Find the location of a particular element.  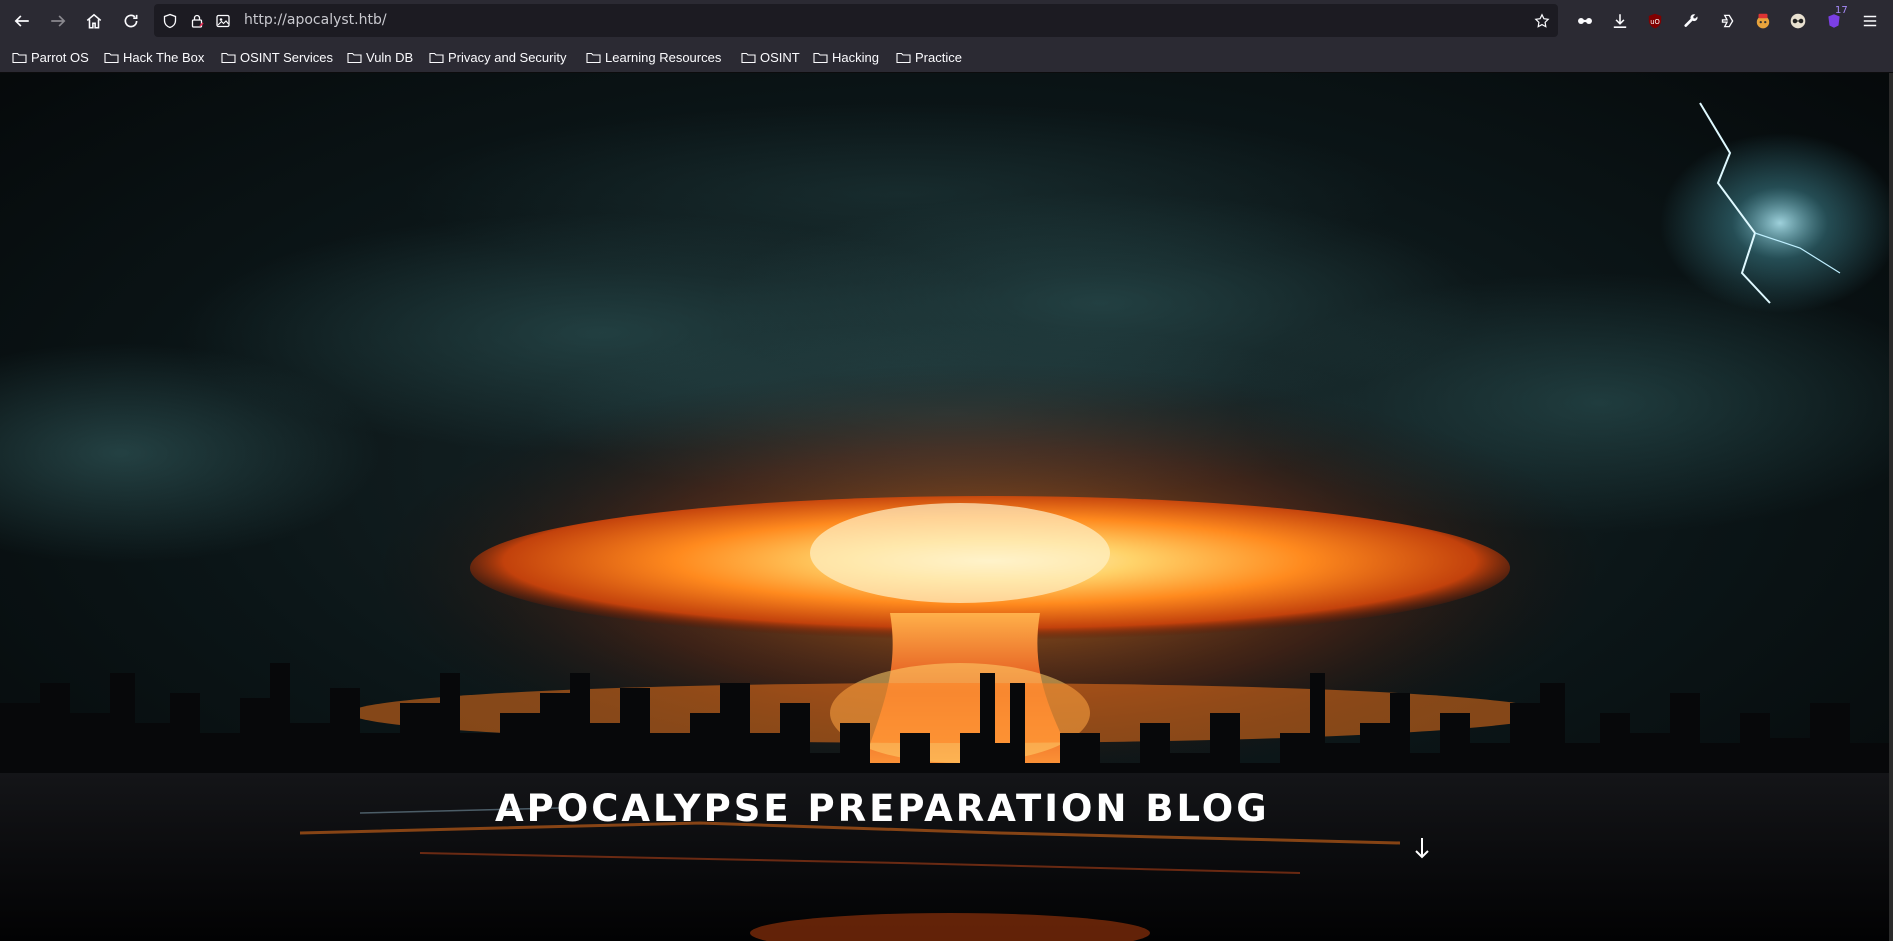

bookmark-label: Hack The Box is located at coordinates (164, 57).